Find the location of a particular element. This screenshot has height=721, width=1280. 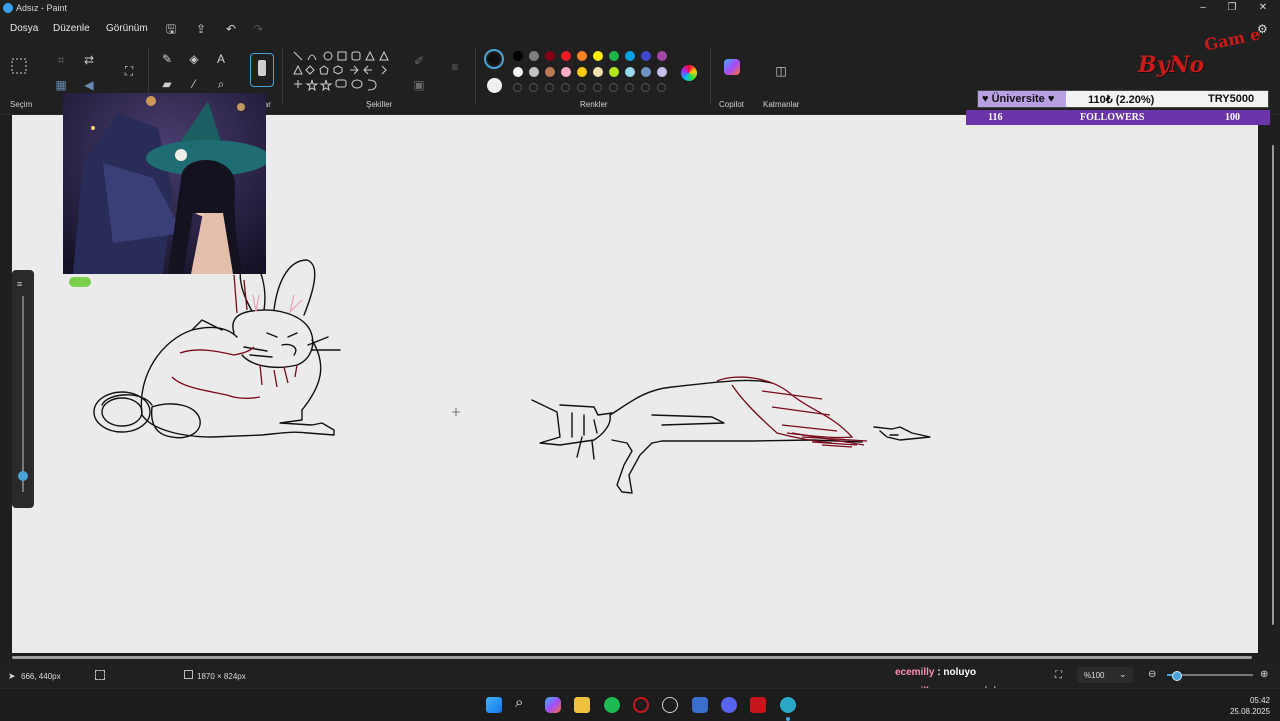

eraser-icon: ▰ is located at coordinates (167, 84).